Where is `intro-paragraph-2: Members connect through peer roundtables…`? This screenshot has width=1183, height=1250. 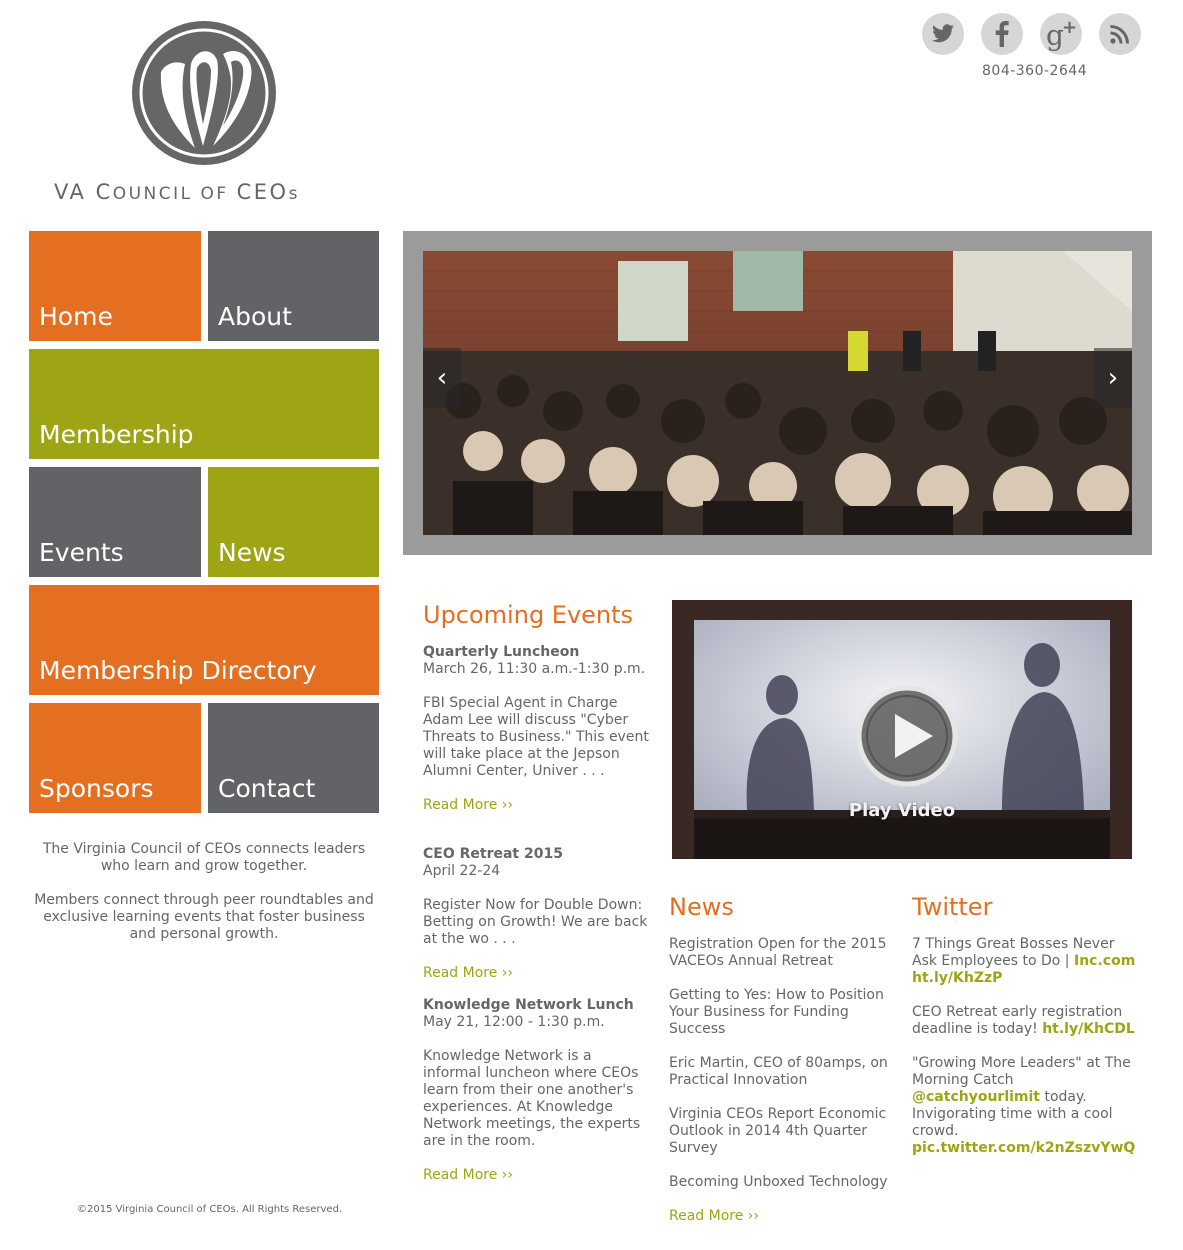
intro-paragraph-2: Members connect through peer roundtables… is located at coordinates (204, 917).